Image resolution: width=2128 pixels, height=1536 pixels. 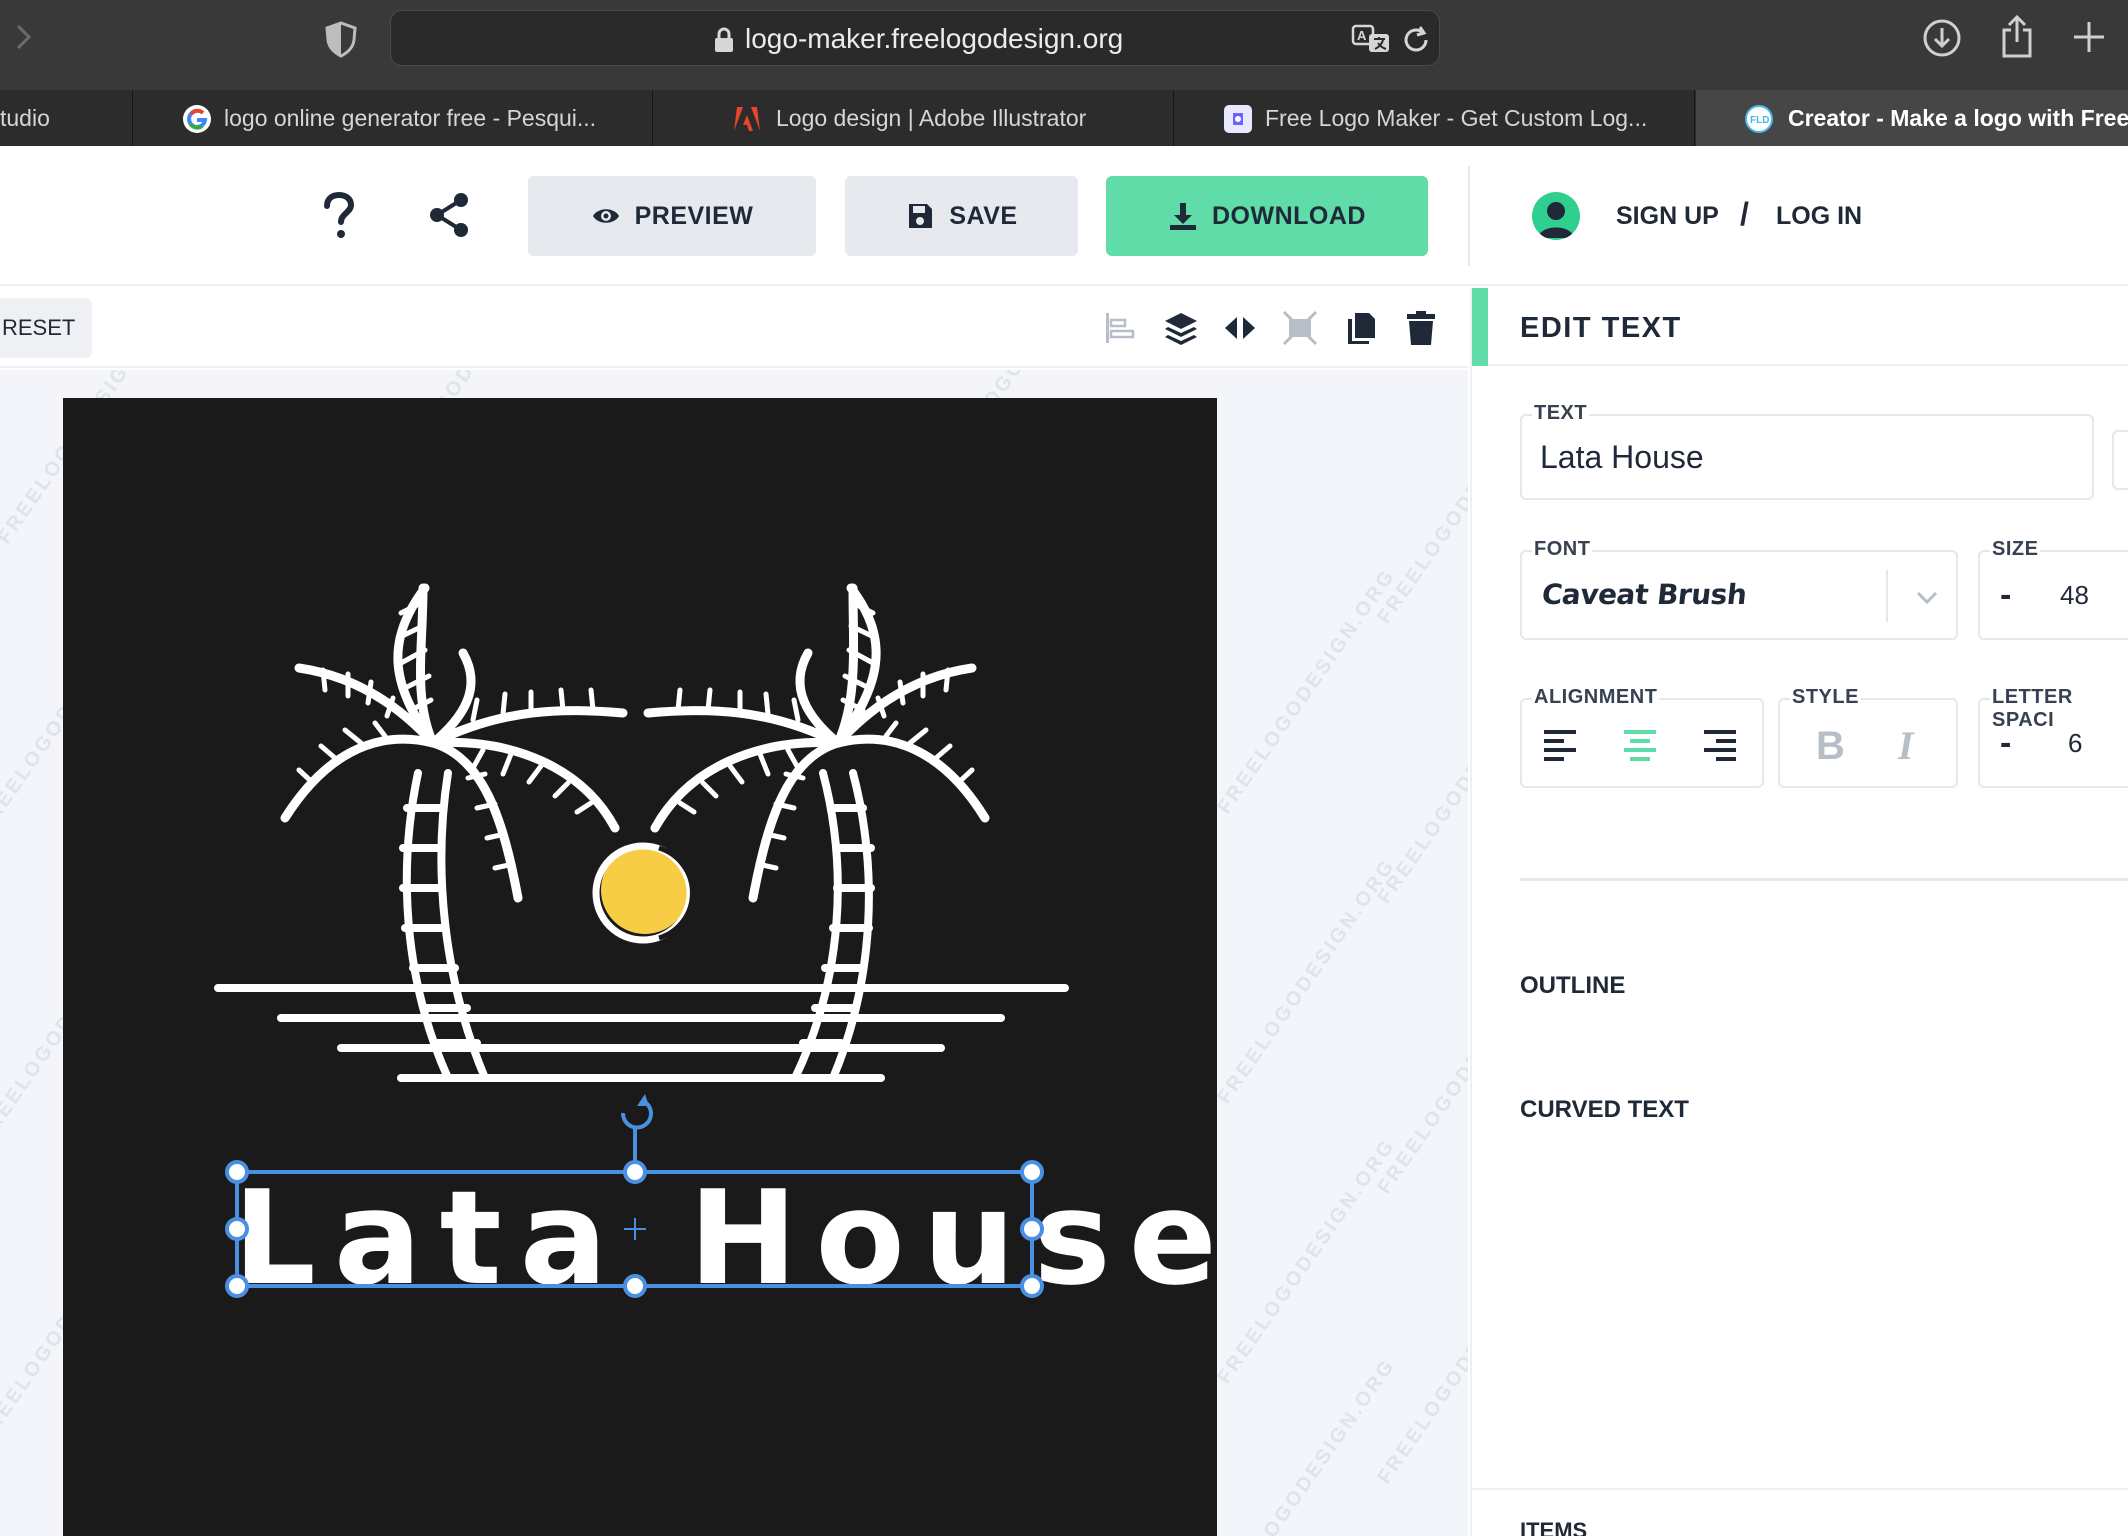 What do you see at coordinates (2075, 743) in the screenshot?
I see `spacing-value: 6` at bounding box center [2075, 743].